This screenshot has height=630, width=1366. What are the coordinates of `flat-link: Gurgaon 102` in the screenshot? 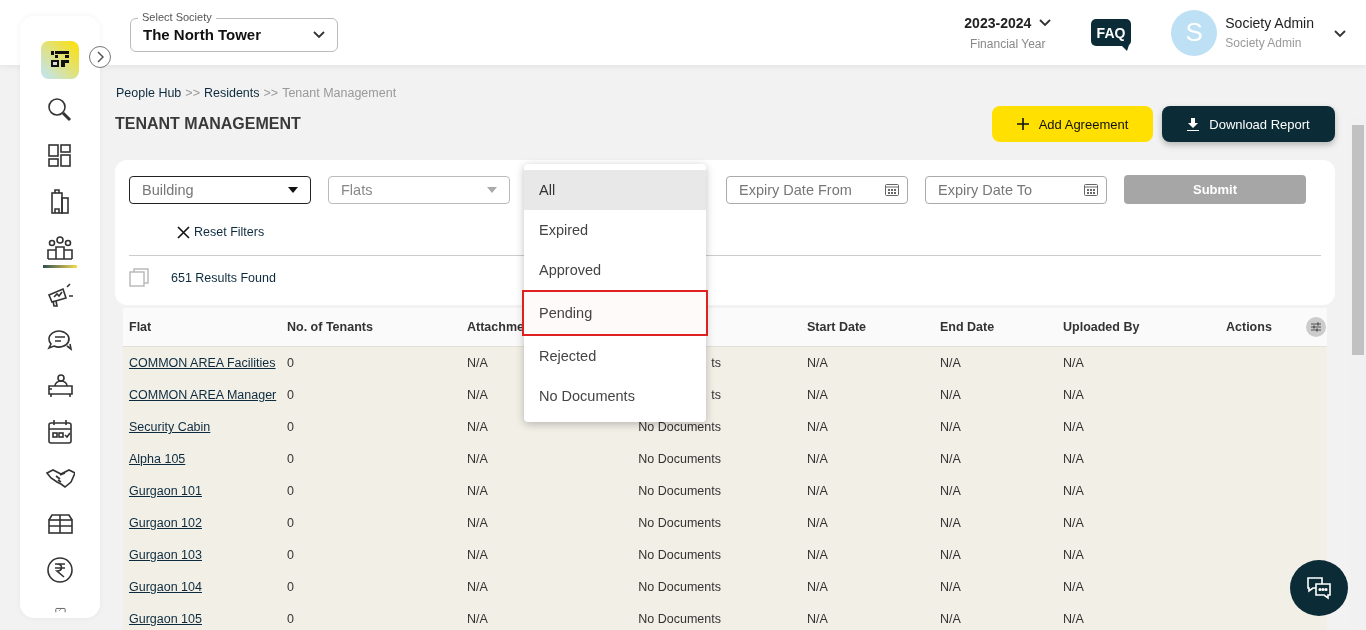 It's located at (165, 523).